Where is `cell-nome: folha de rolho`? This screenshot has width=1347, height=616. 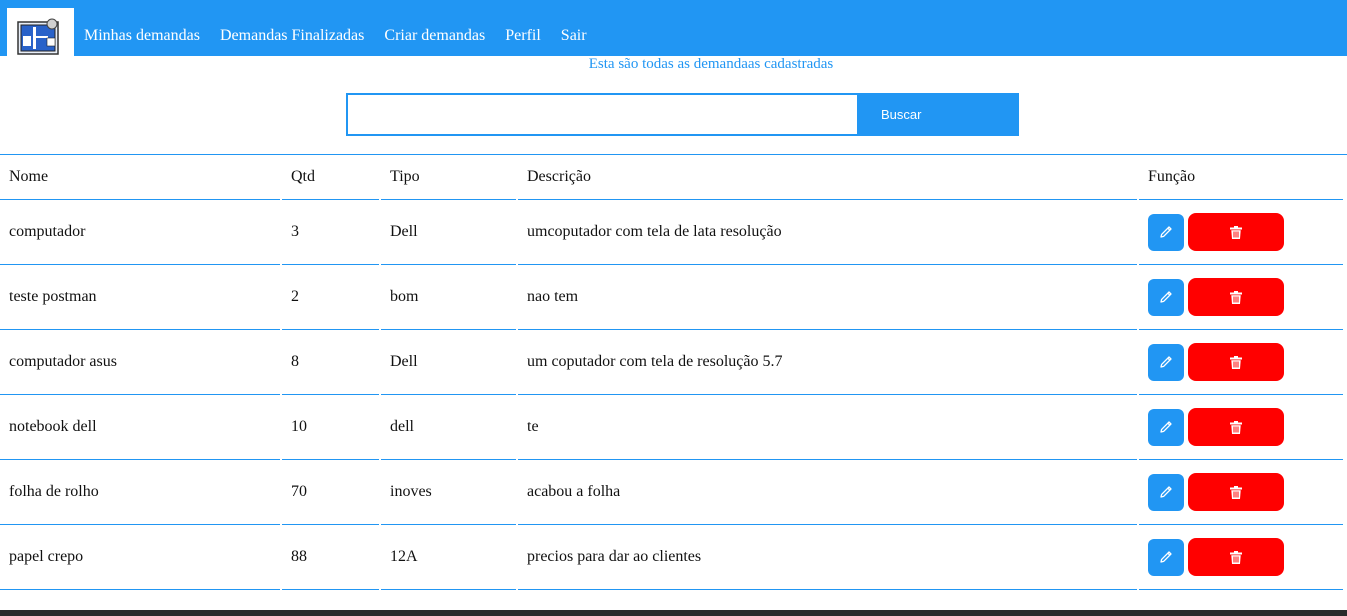 cell-nome: folha de rolho is located at coordinates (140, 492).